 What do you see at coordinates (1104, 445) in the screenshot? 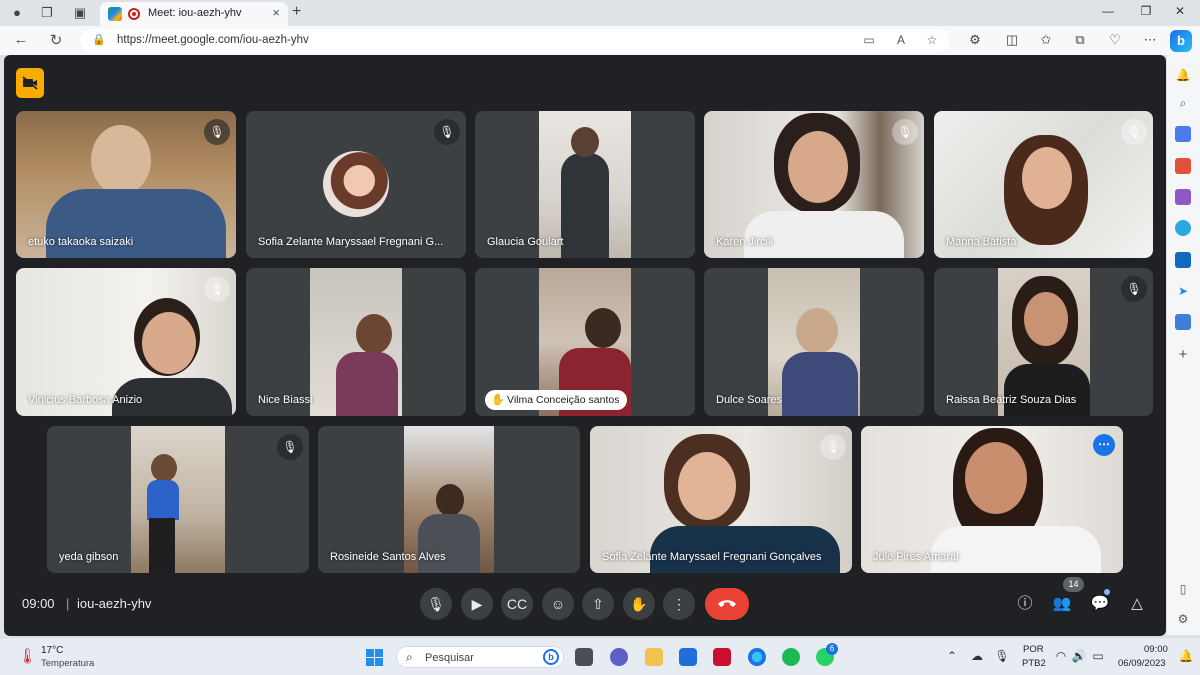
I see `more-options-icon: ⋯` at bounding box center [1104, 445].